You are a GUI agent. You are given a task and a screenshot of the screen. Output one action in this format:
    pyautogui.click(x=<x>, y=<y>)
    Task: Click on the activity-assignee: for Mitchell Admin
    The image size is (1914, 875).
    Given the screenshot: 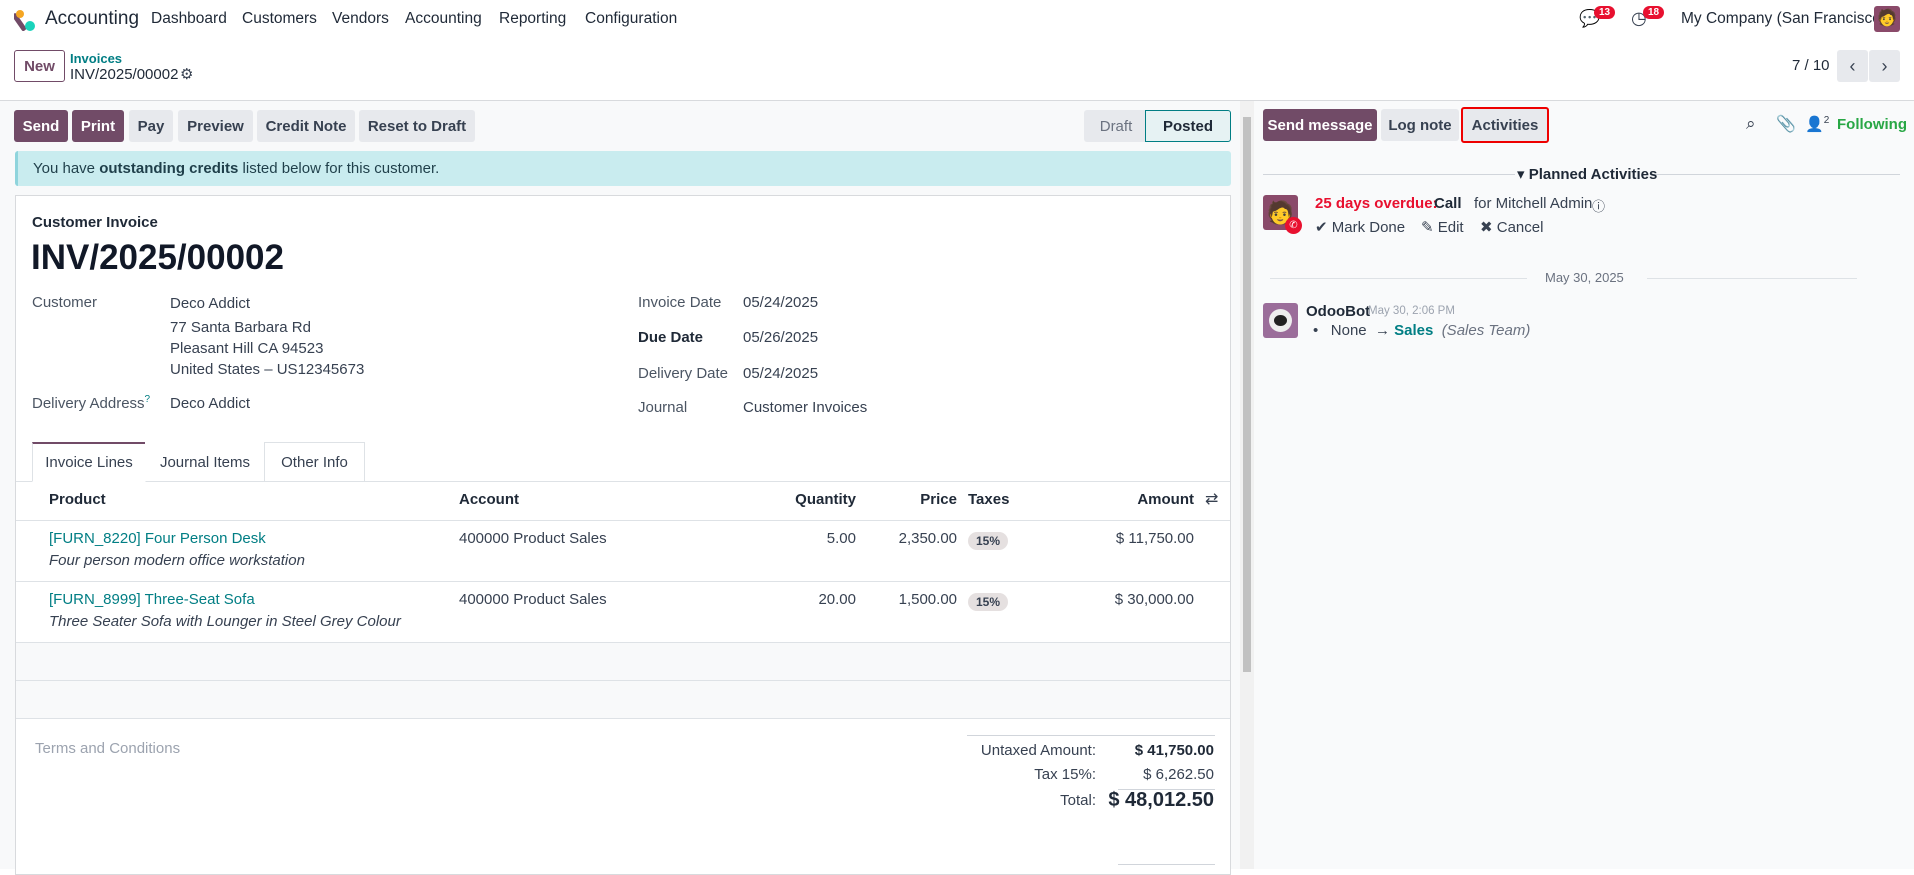 What is the action you would take?
    pyautogui.click(x=1533, y=203)
    